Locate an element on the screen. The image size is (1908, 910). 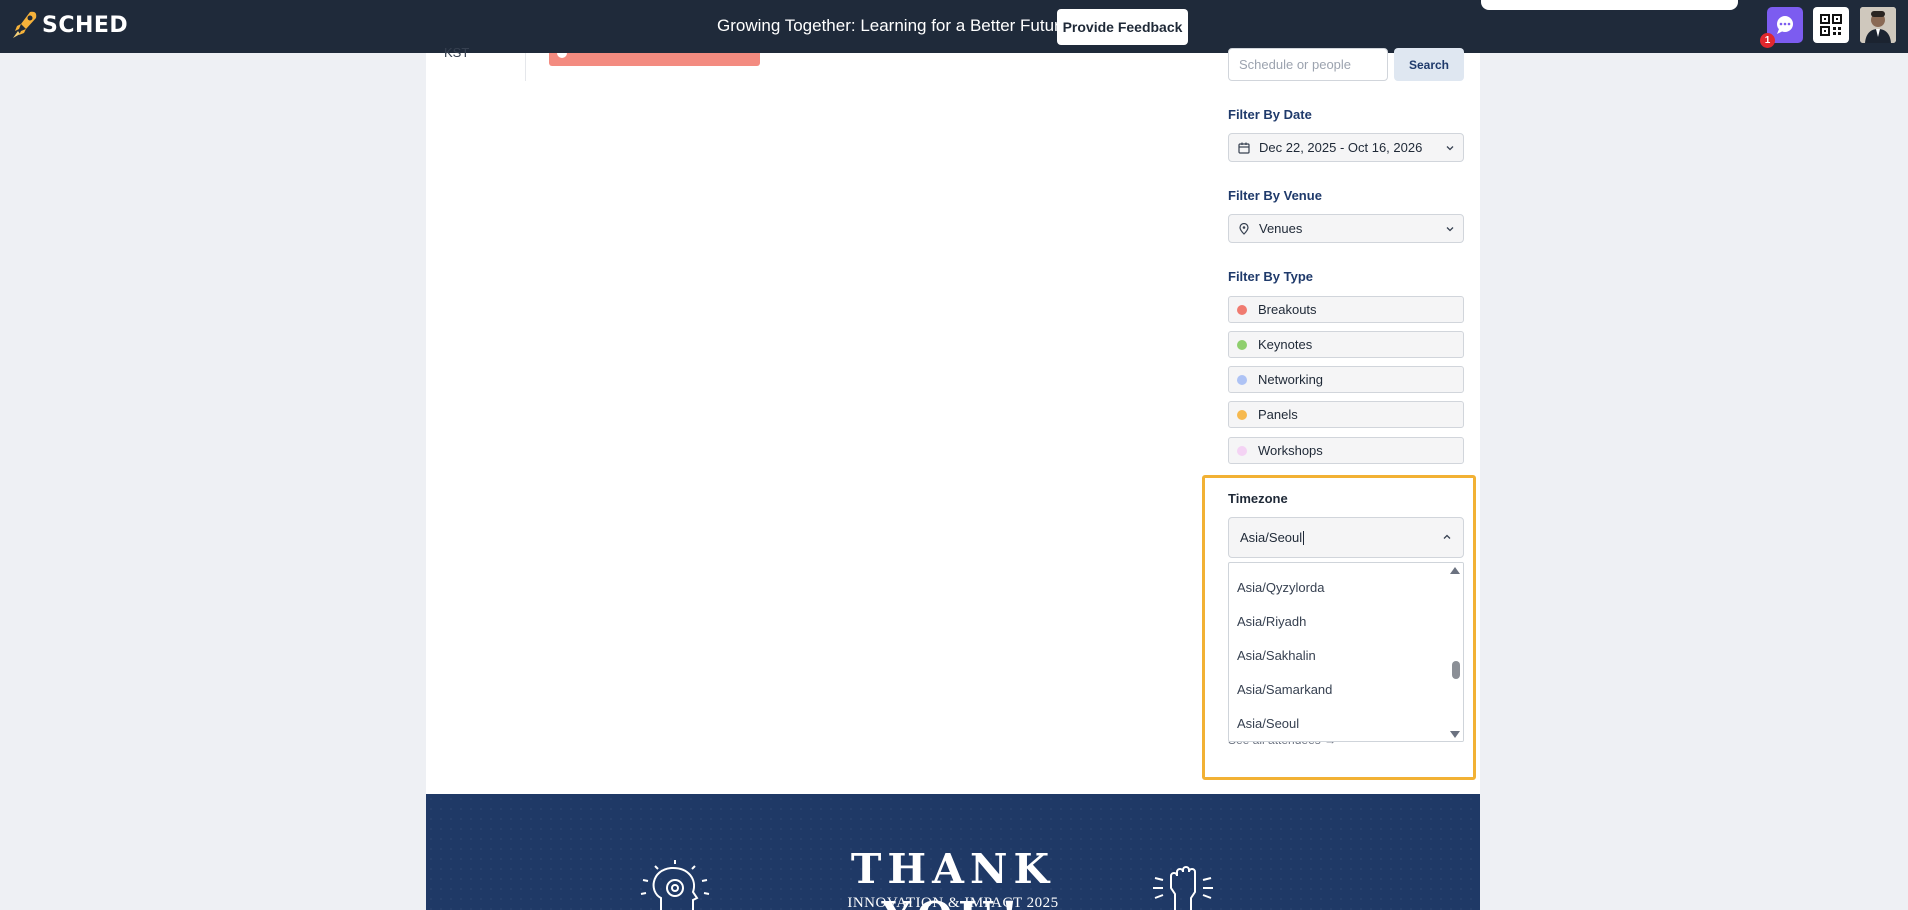
search-input is located at coordinates (1308, 64).